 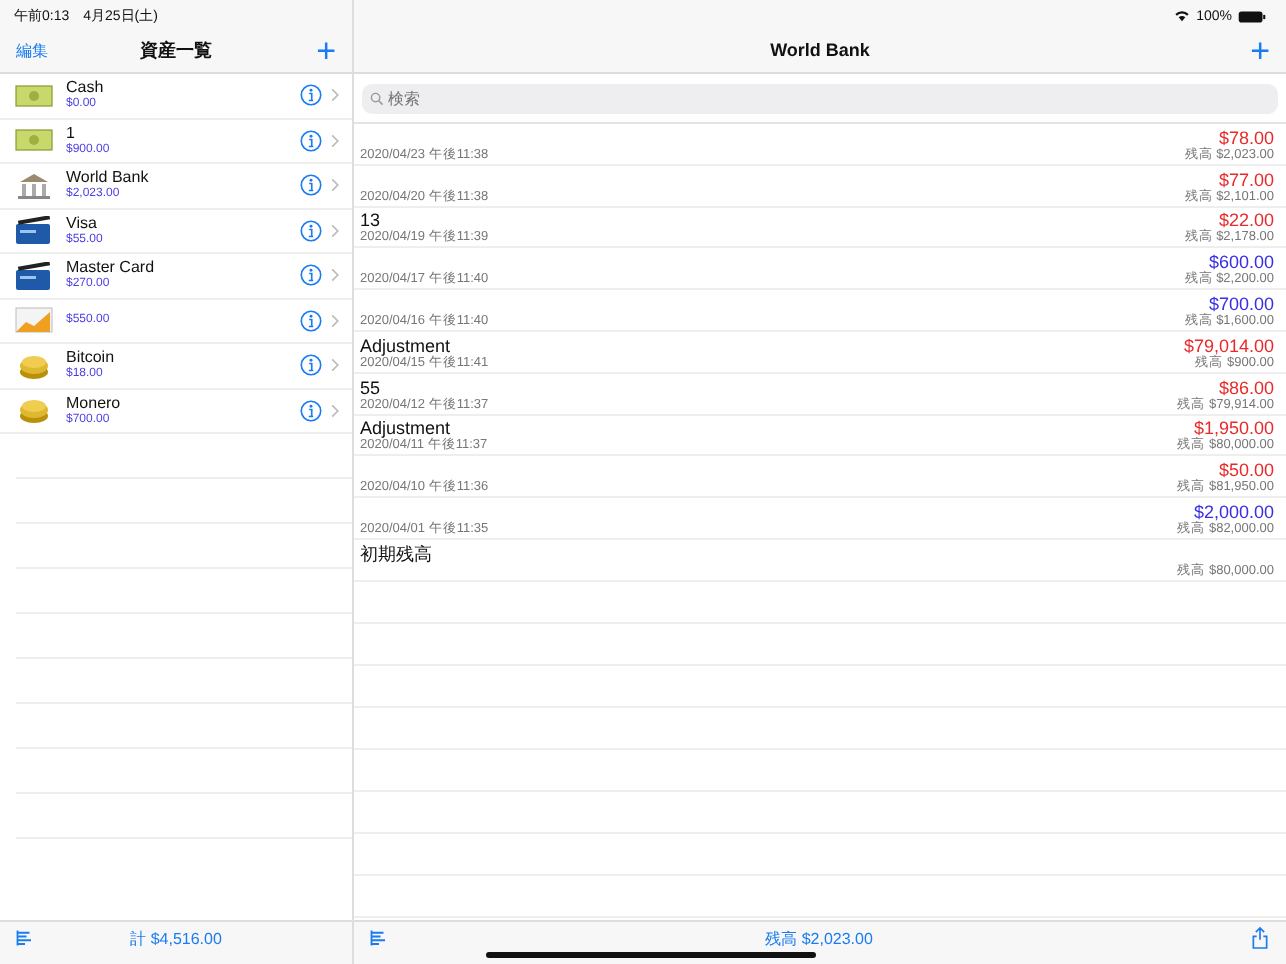 I want to click on chart-icon, so click(x=34, y=320).